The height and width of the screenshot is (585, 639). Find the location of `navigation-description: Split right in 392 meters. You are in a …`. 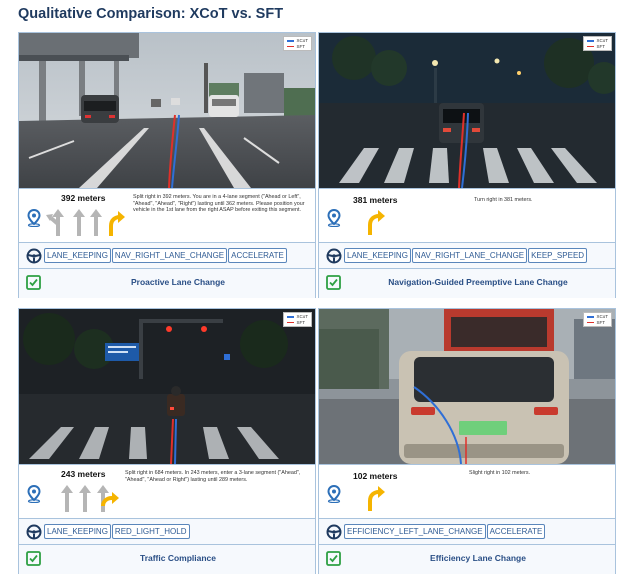

navigation-description: Split right in 392 meters. You are in a … is located at coordinates (219, 204).